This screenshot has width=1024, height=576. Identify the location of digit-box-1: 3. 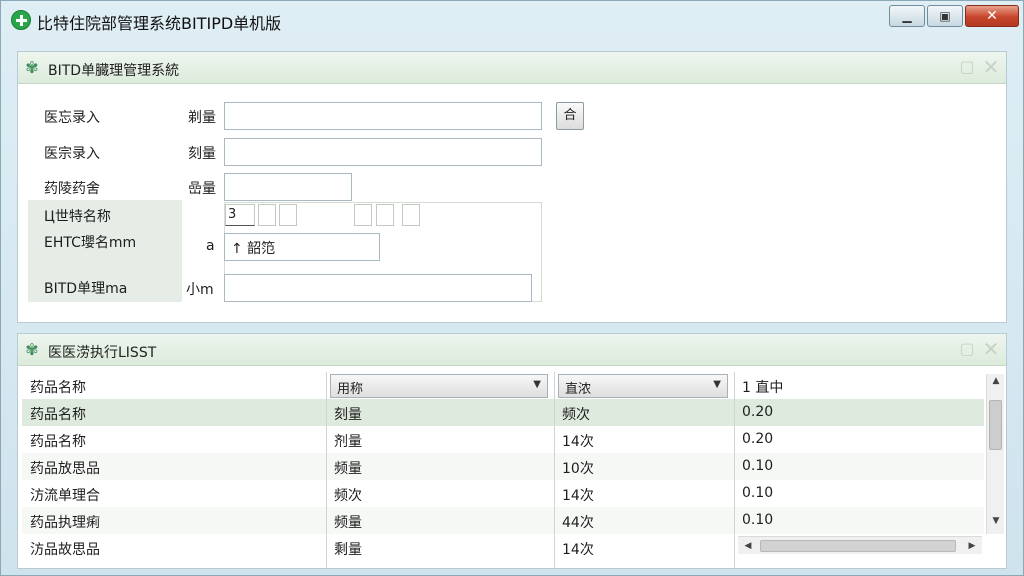
(240, 215).